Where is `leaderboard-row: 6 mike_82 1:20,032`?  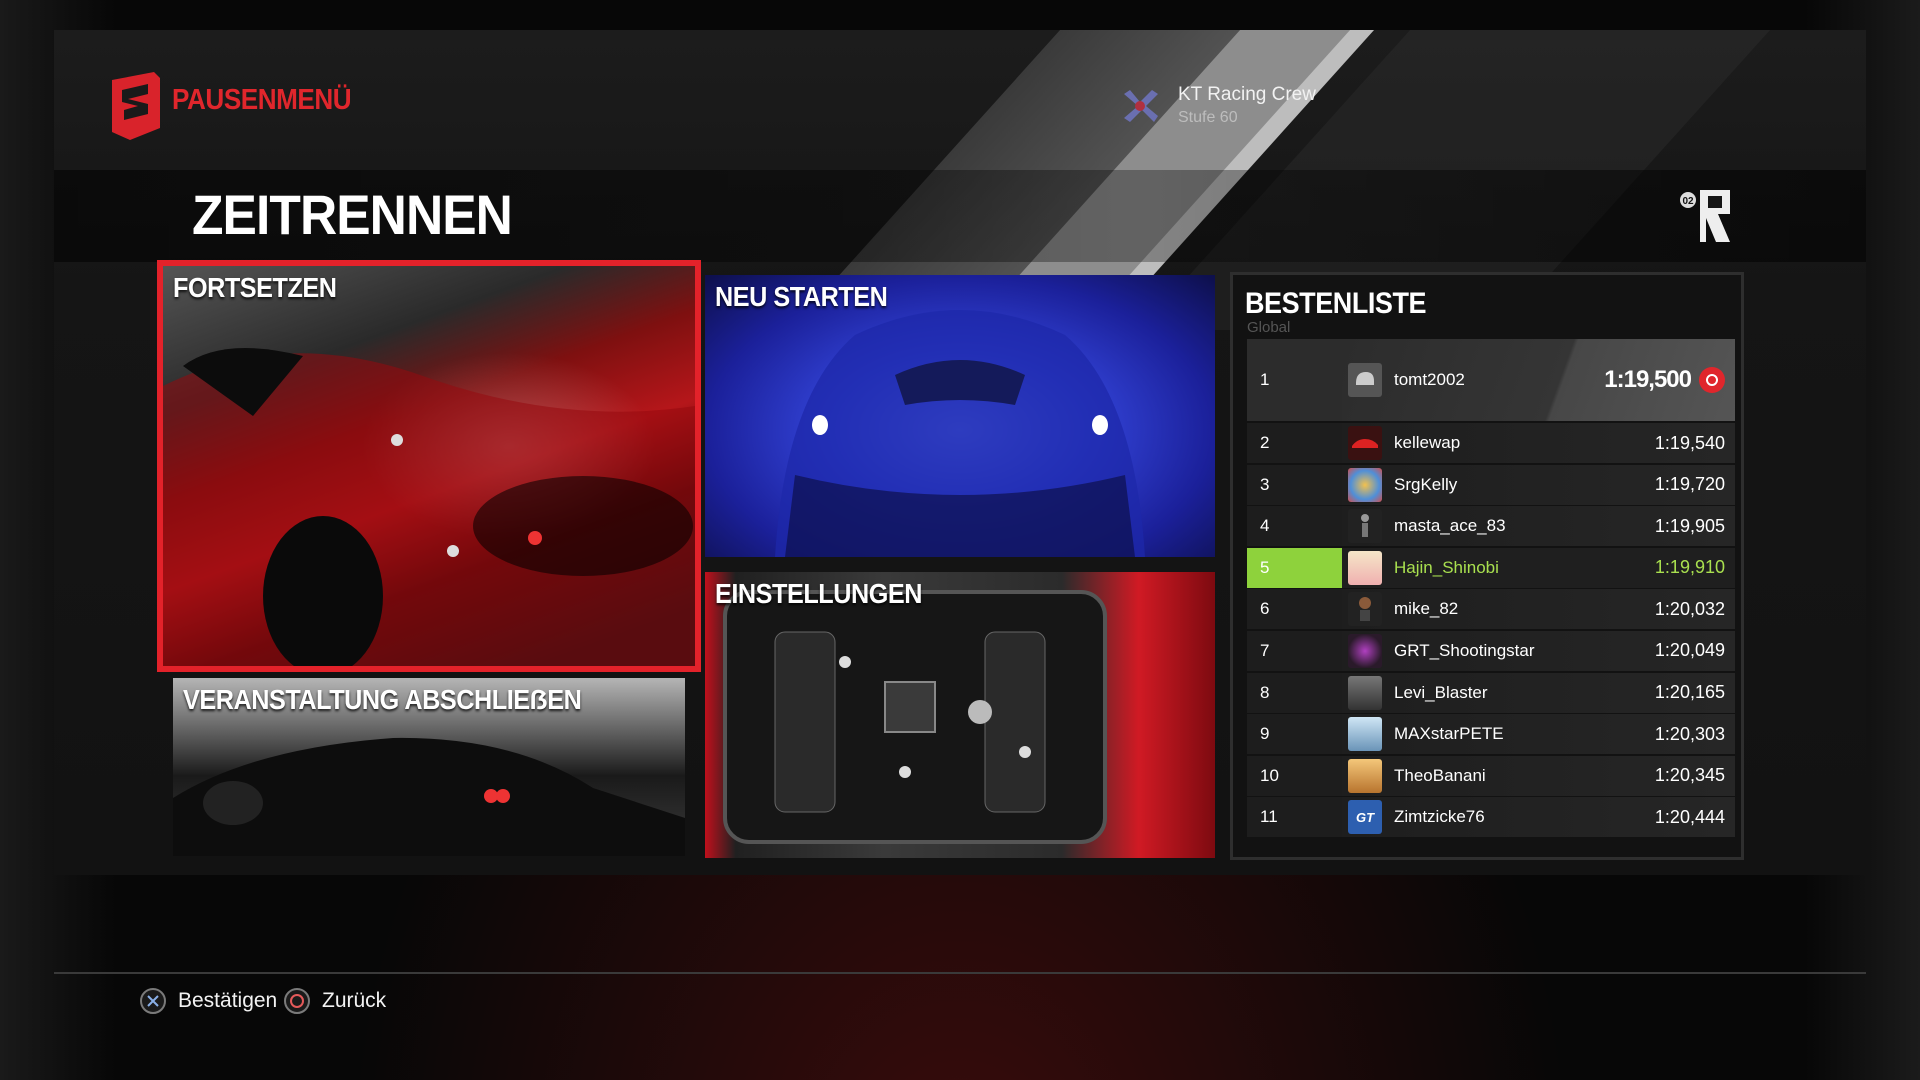 leaderboard-row: 6 mike_82 1:20,032 is located at coordinates (1491, 609).